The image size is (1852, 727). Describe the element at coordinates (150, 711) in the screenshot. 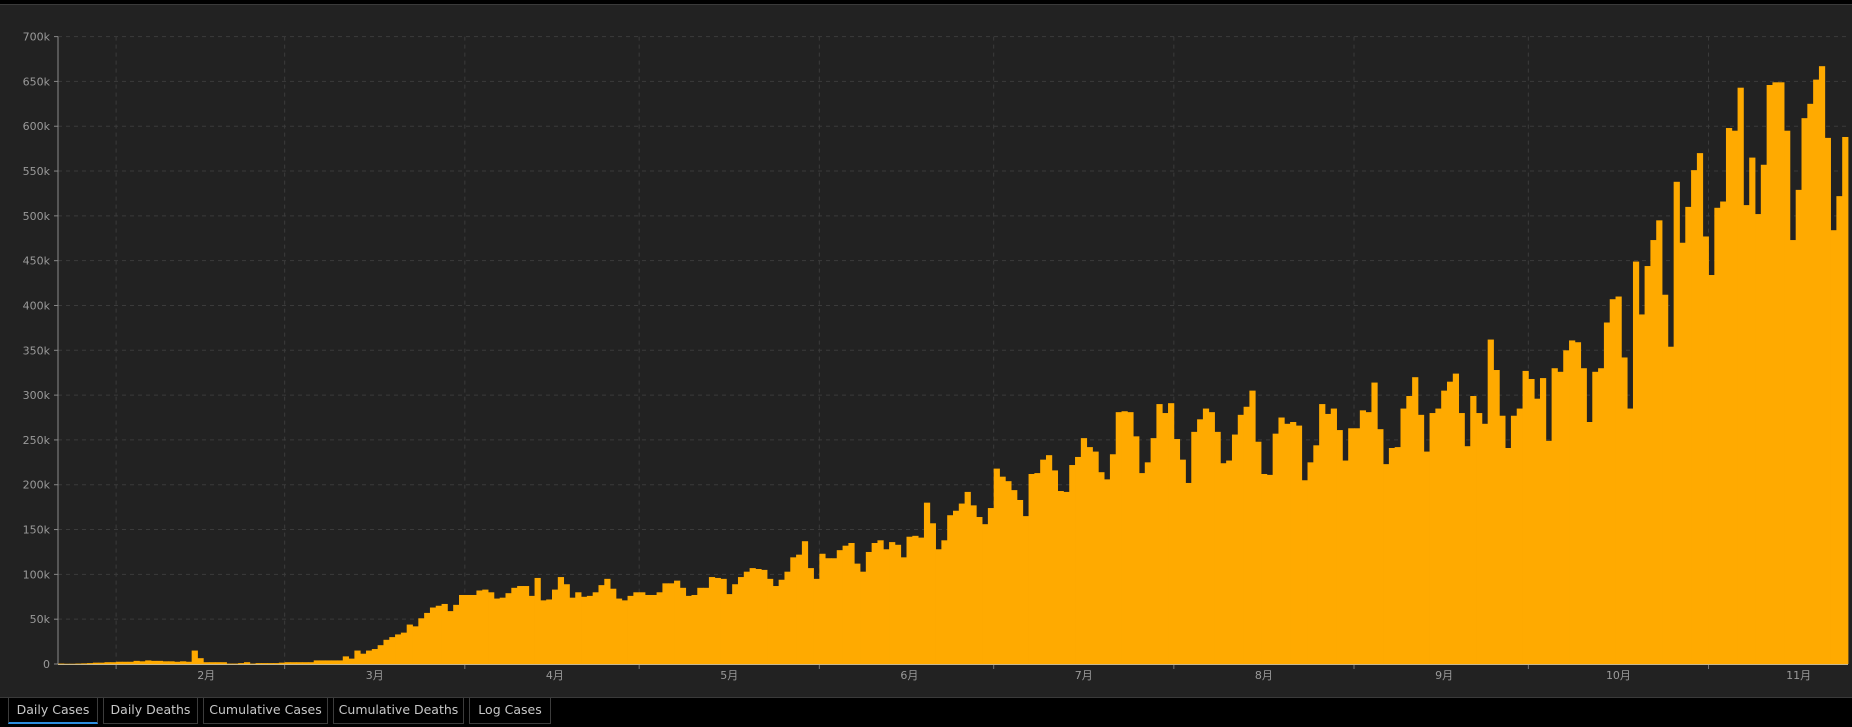

I see `tab-daily-deaths: Daily Deaths` at that location.